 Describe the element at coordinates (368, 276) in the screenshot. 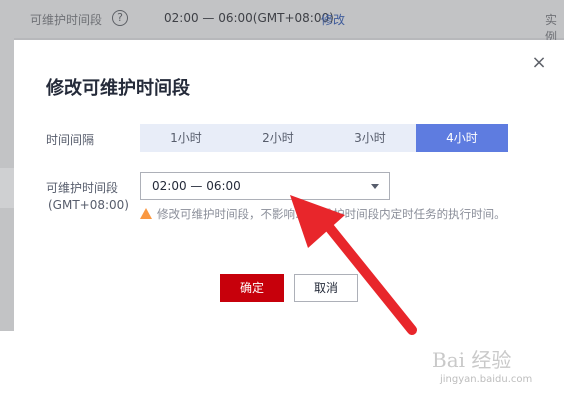

I see `arrow-shaft` at that location.